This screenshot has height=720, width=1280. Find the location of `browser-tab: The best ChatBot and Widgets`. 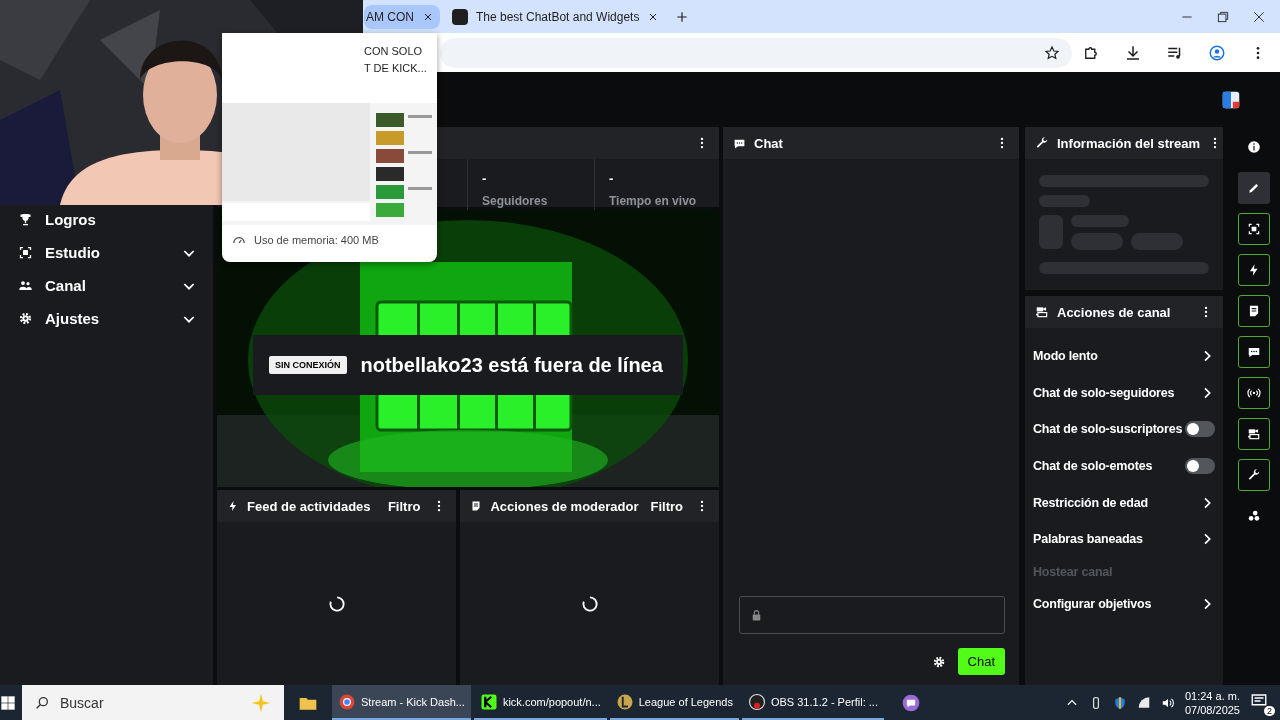

browser-tab: The best ChatBot and Widgets is located at coordinates (558, 16).